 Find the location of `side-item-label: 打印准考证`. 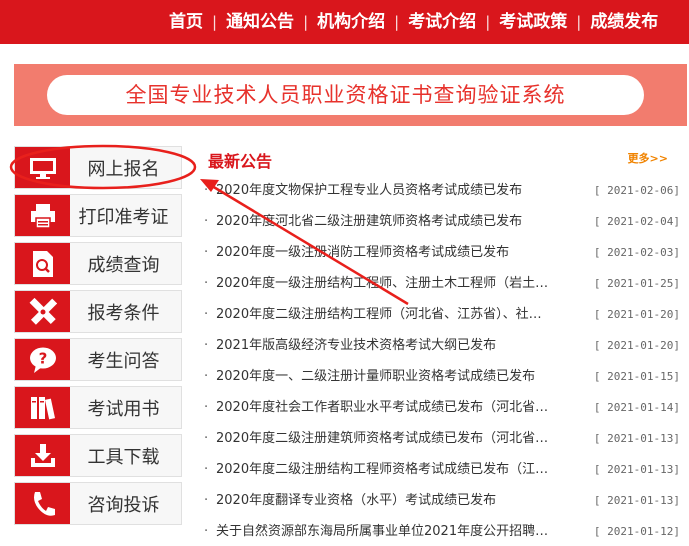

side-item-label: 打印准考证 is located at coordinates (123, 217).